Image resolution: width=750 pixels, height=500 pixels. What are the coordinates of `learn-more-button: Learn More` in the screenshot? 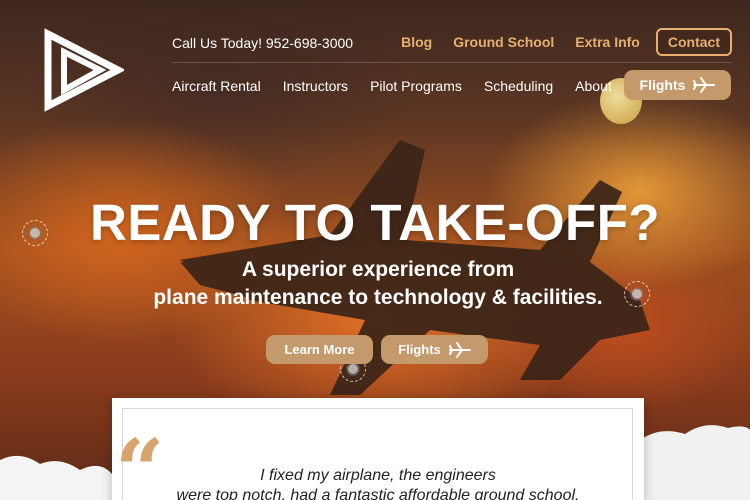 It's located at (319, 349).